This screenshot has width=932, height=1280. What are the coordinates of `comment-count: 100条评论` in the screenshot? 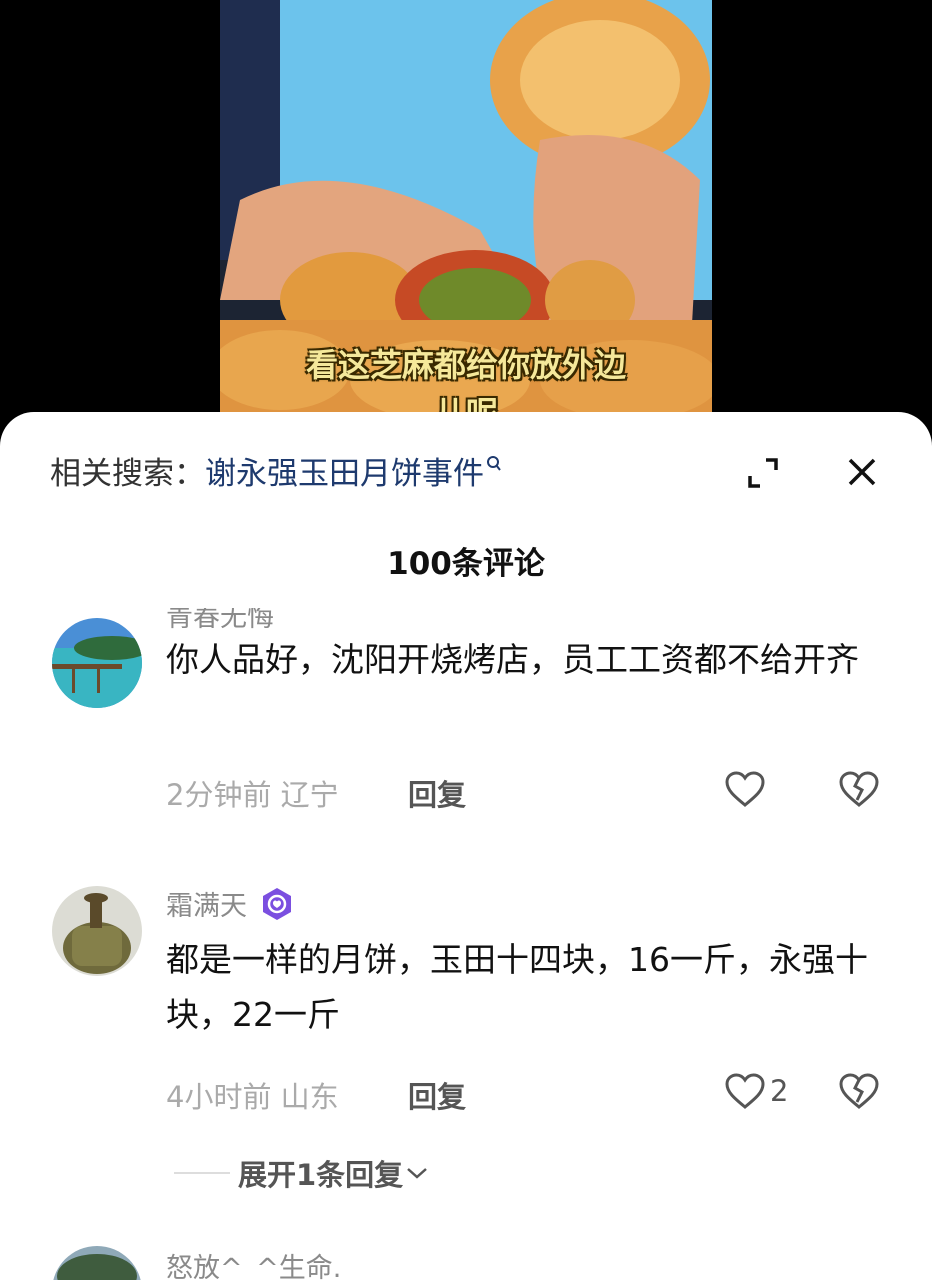 It's located at (466, 564).